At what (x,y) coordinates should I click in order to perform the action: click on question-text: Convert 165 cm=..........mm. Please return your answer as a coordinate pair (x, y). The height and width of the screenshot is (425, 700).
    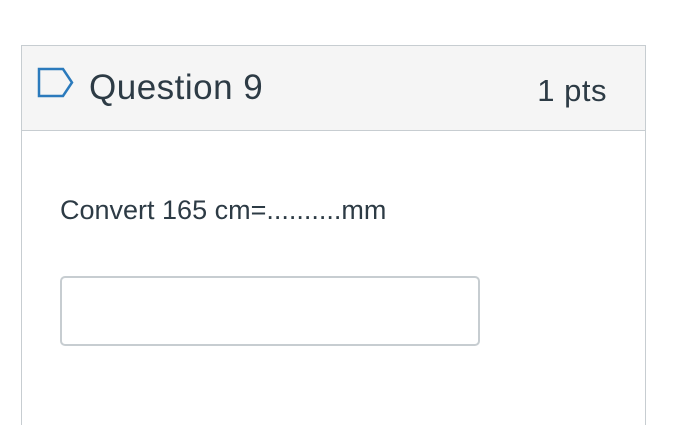
    Looking at the image, I should click on (223, 210).